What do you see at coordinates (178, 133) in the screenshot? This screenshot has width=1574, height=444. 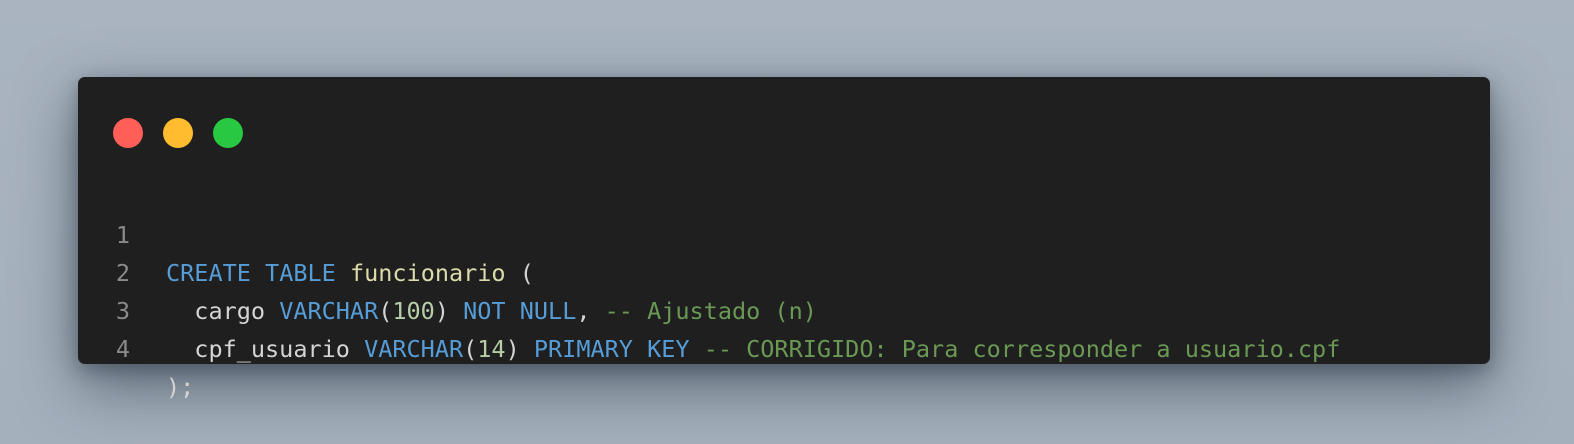 I see `minimize-dot-icon` at bounding box center [178, 133].